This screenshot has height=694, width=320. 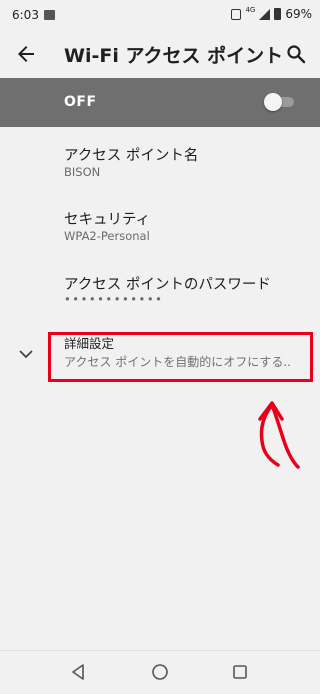 I want to click on nav-home-icon, so click(x=160, y=672).